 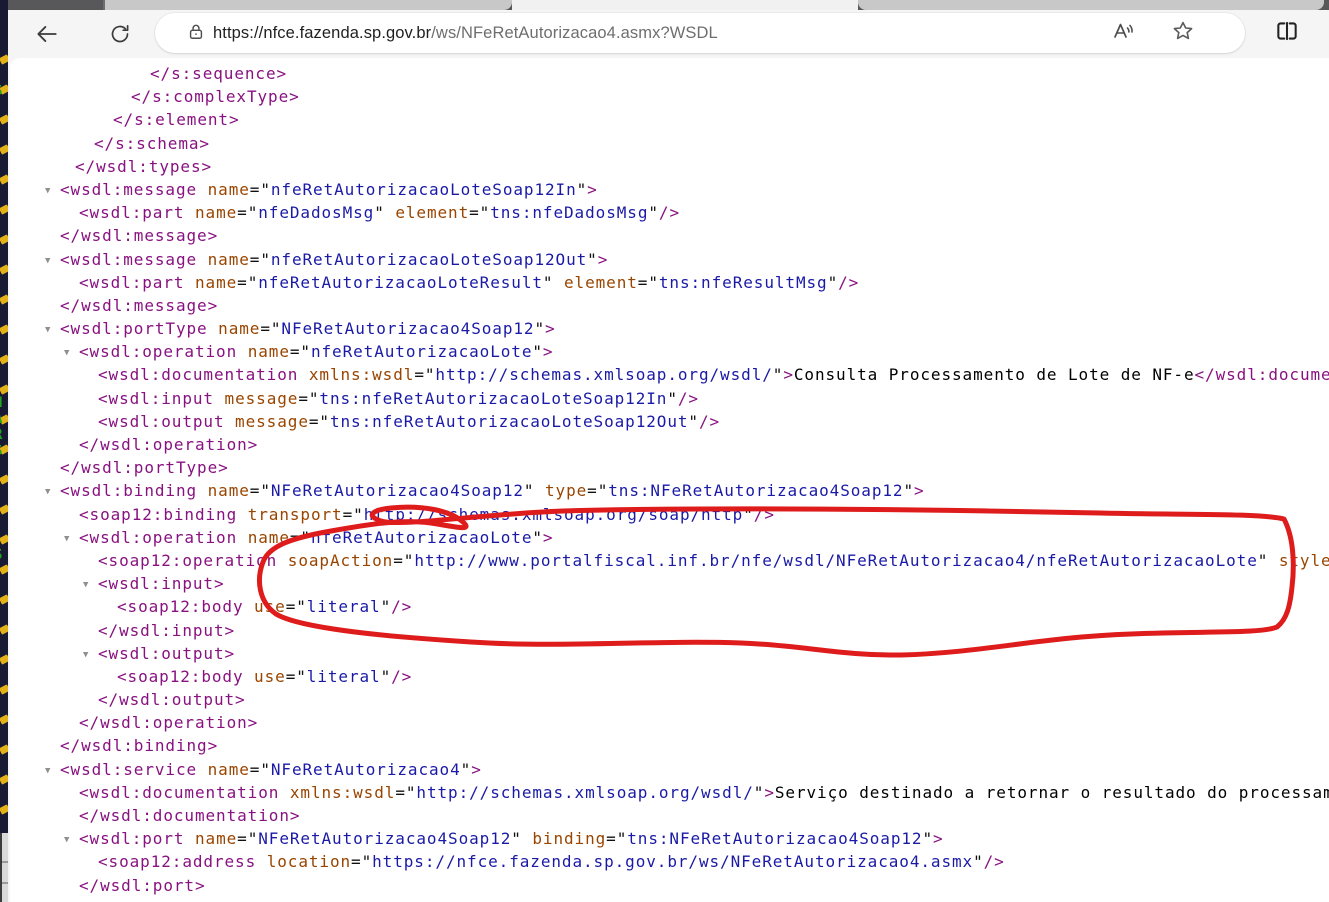 I want to click on xml-token: xmlns:wsdl, so click(x=356, y=375).